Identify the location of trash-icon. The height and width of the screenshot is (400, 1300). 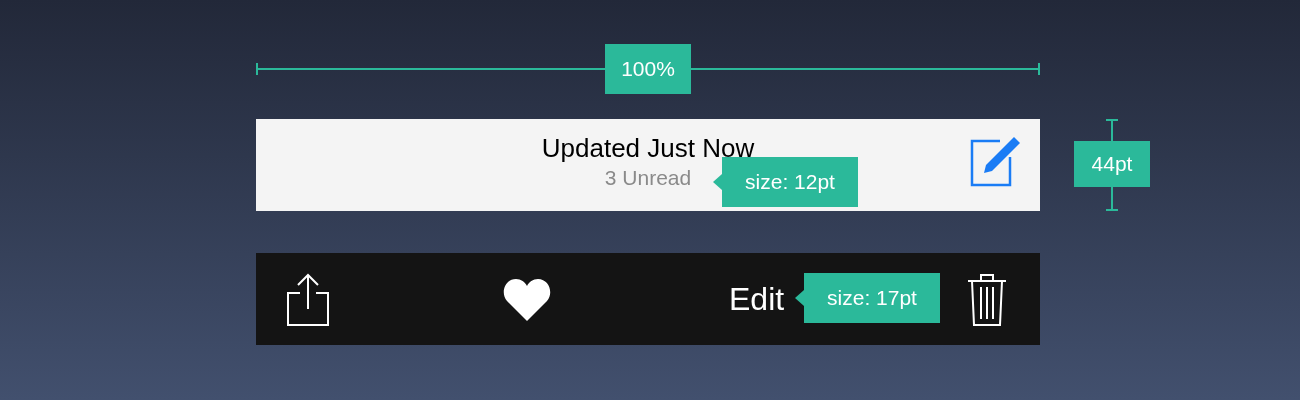
(987, 300).